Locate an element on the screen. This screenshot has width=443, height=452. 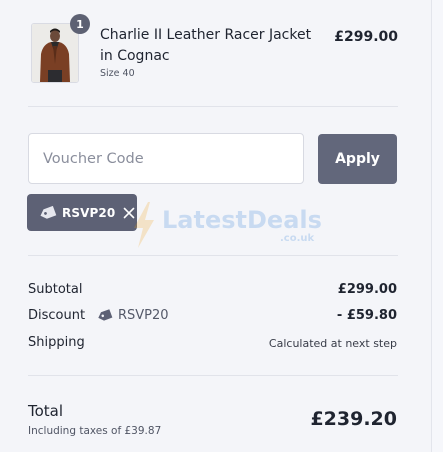
shipping-value: Calculated at next step is located at coordinates (332, 343).